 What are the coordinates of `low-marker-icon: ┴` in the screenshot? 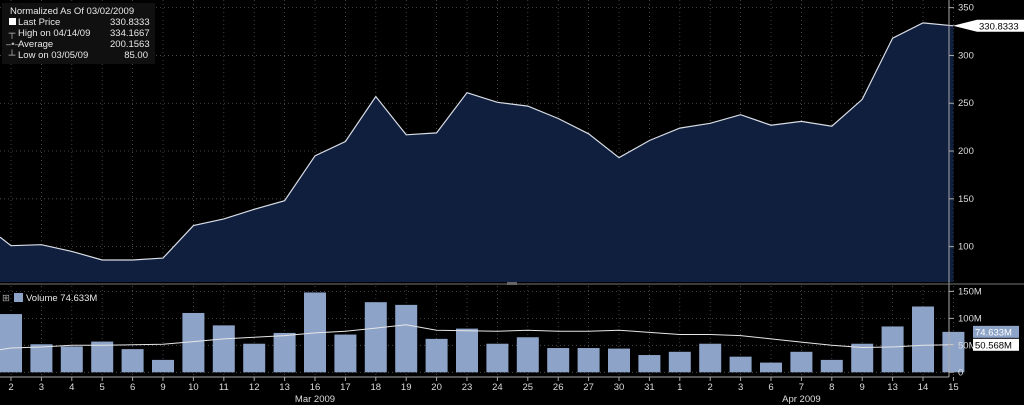 It's located at (12, 55).